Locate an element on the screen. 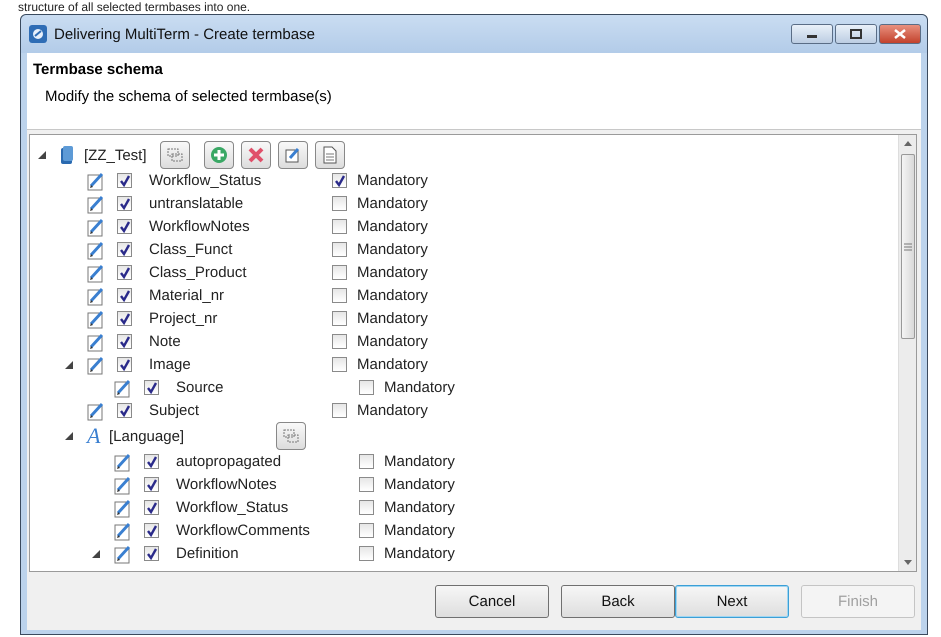 The width and height of the screenshot is (941, 637). field-name: Subject is located at coordinates (174, 410).